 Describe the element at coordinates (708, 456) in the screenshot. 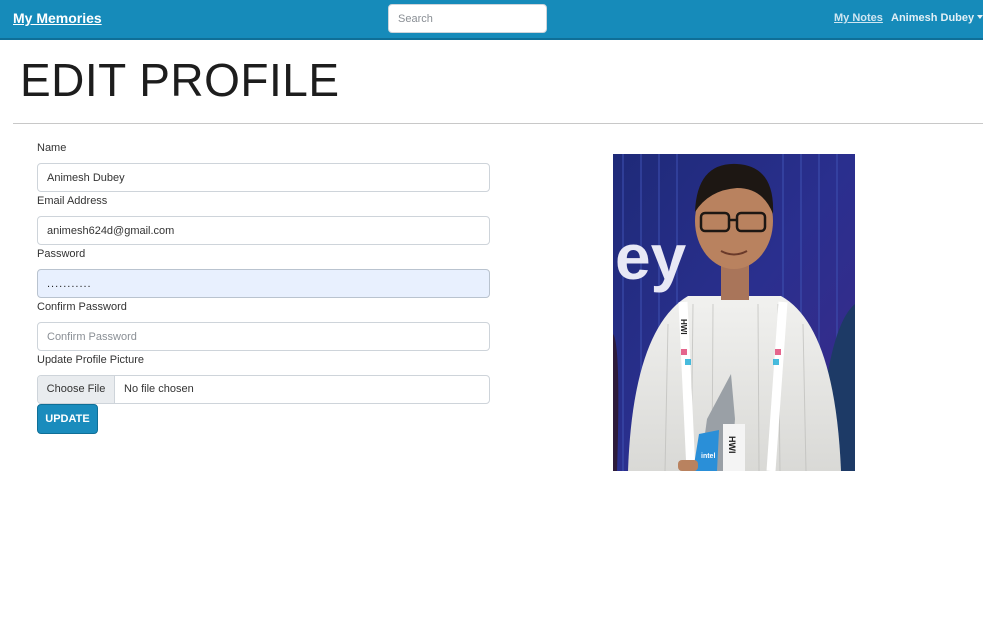

I see `trophy-brand: intel` at that location.